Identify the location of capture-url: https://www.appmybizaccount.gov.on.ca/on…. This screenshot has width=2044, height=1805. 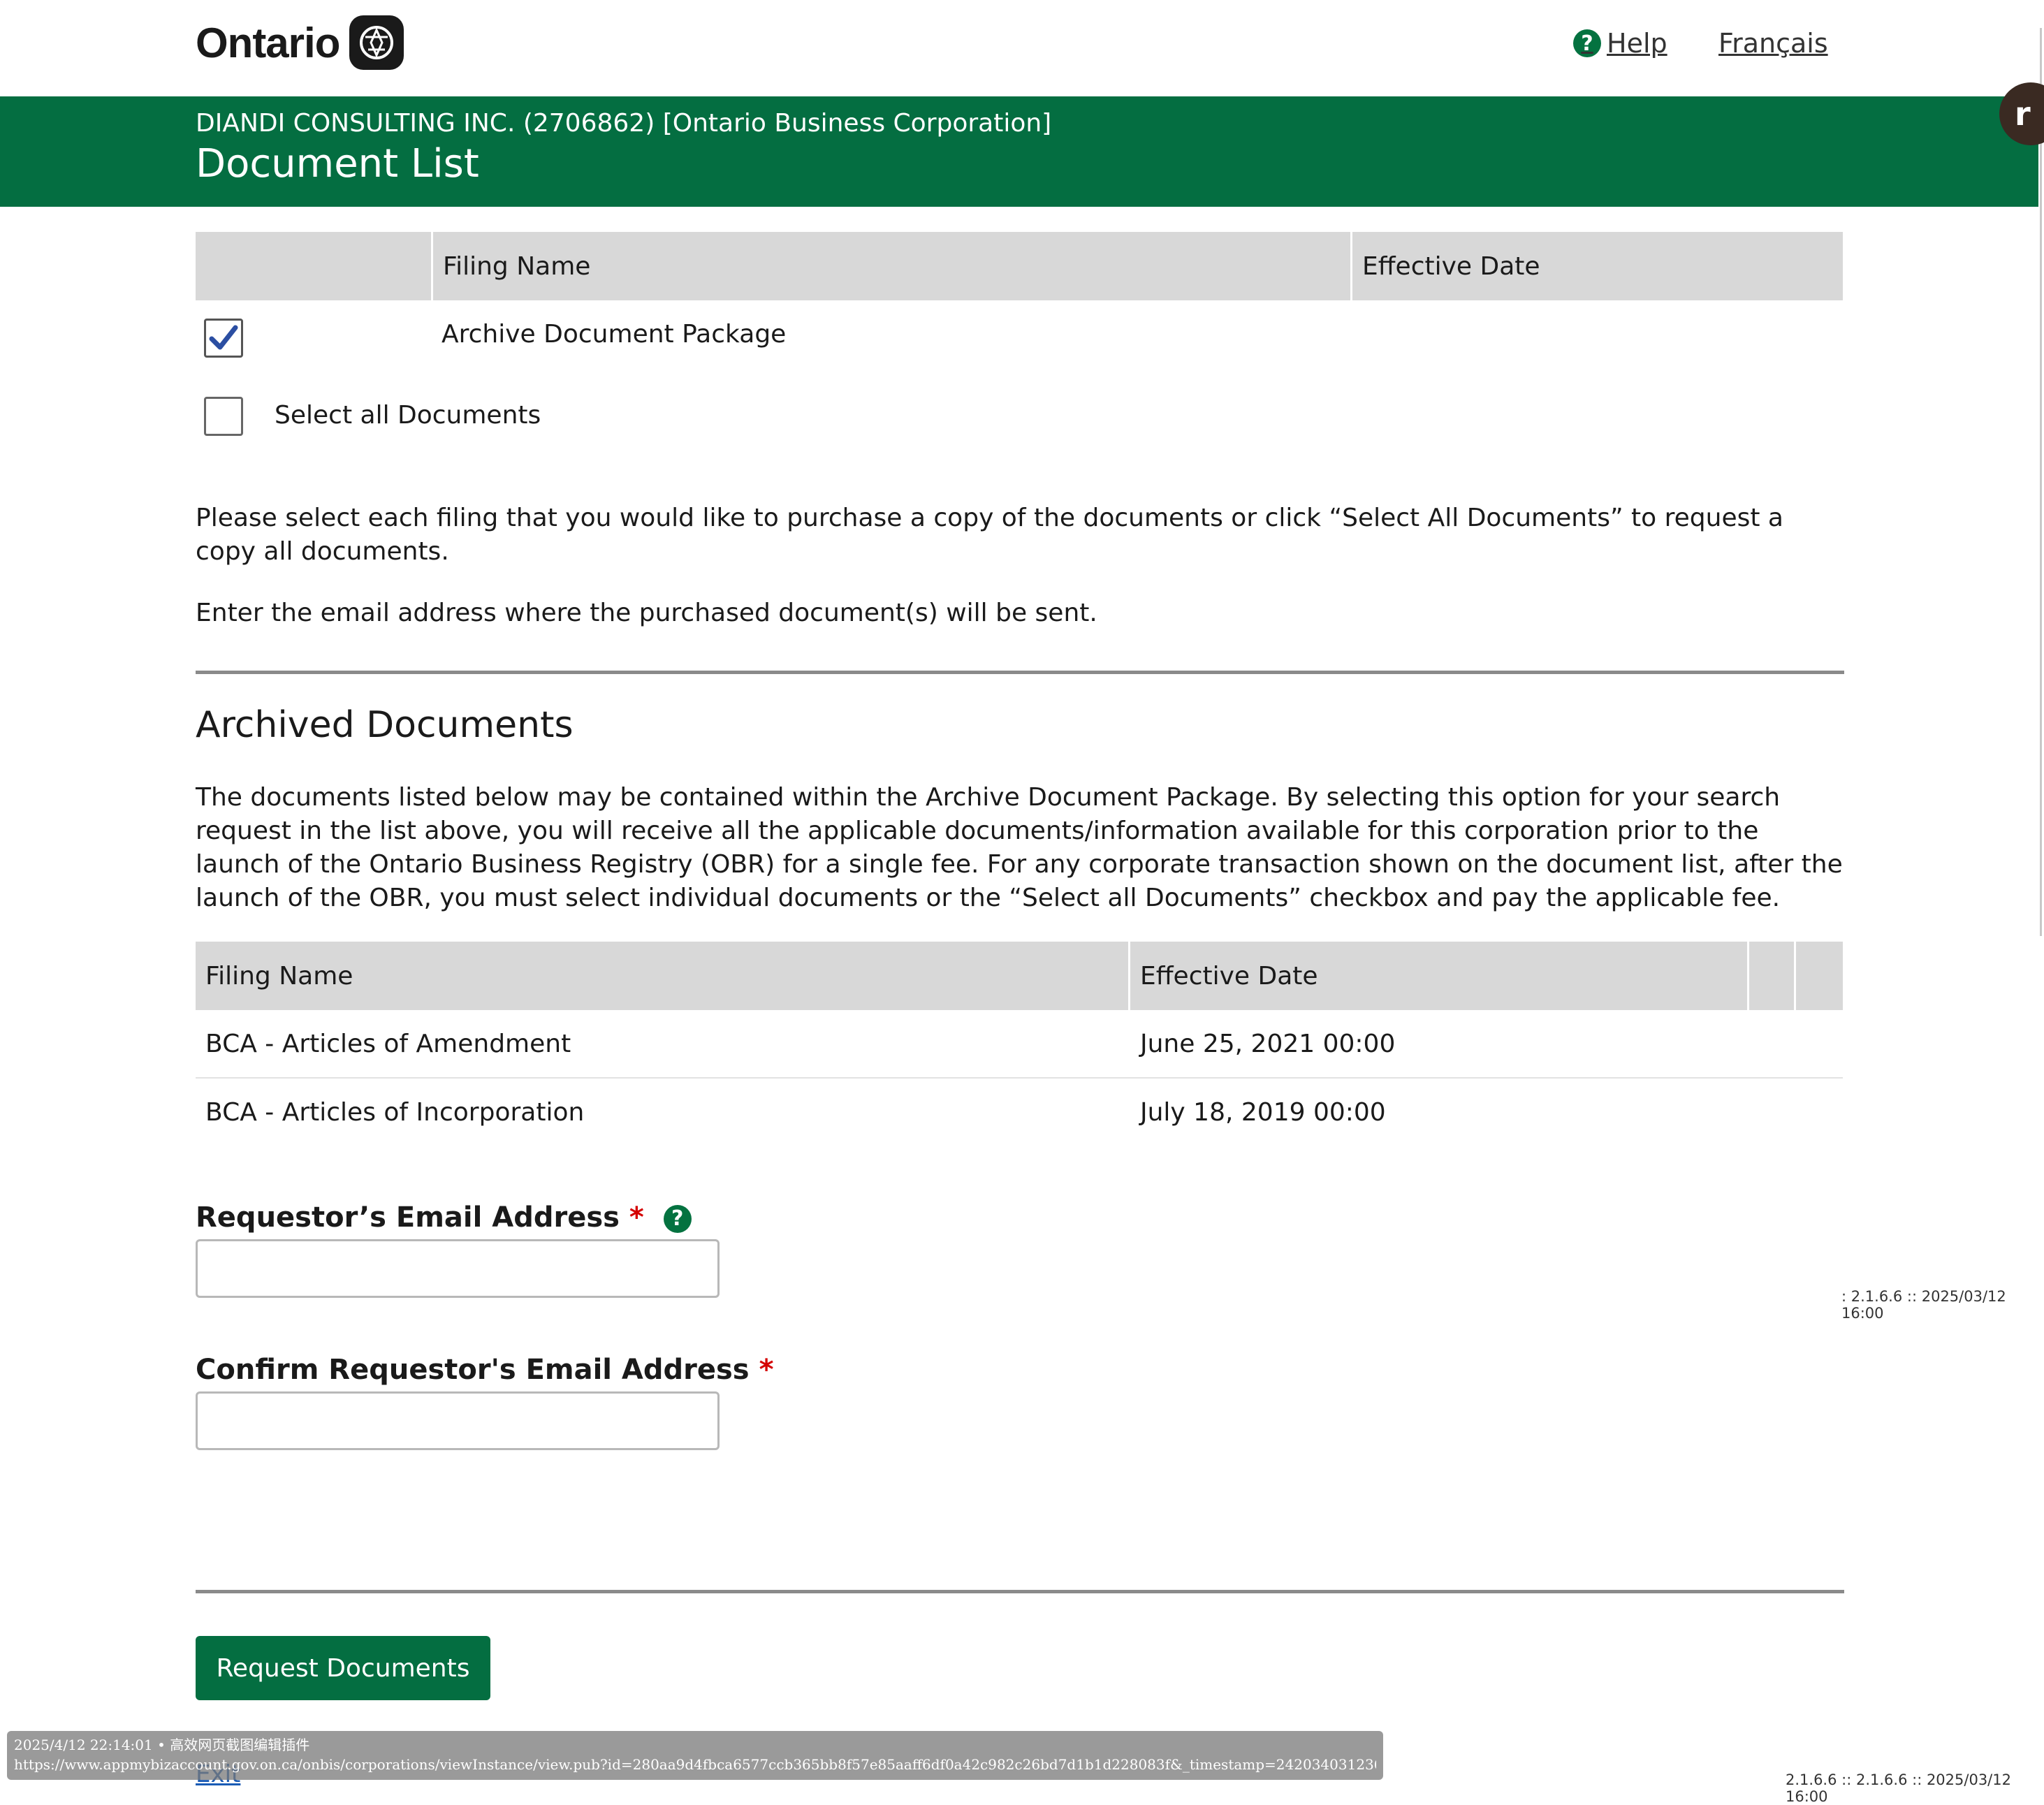
(695, 1764).